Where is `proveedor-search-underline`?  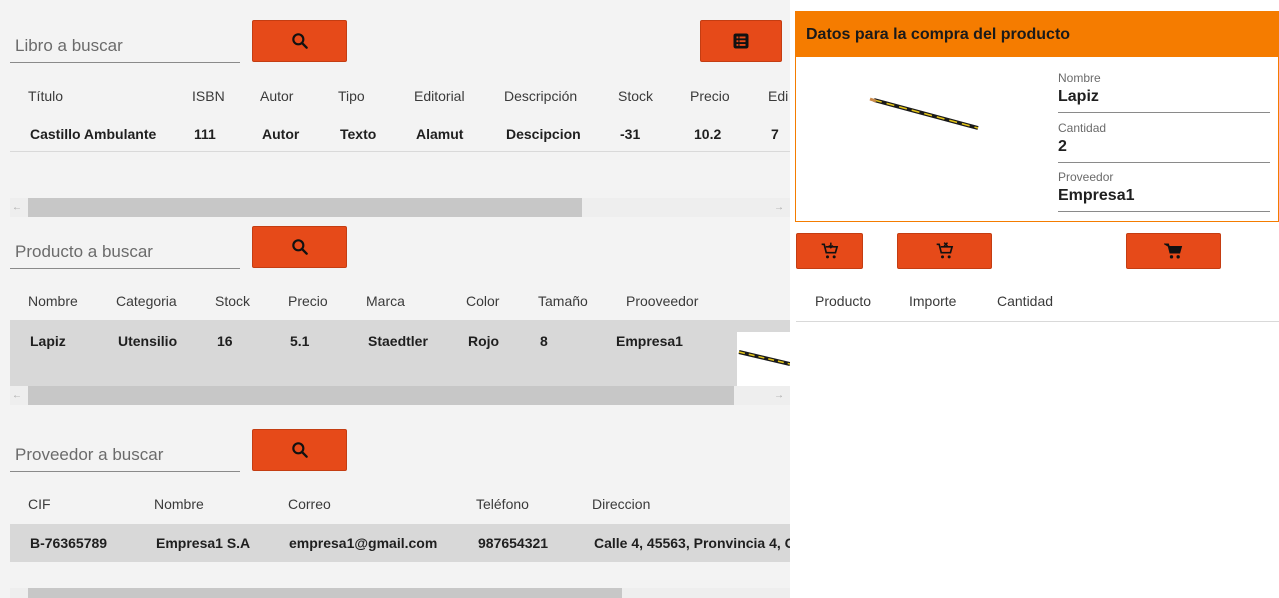
proveedor-search-underline is located at coordinates (125, 471).